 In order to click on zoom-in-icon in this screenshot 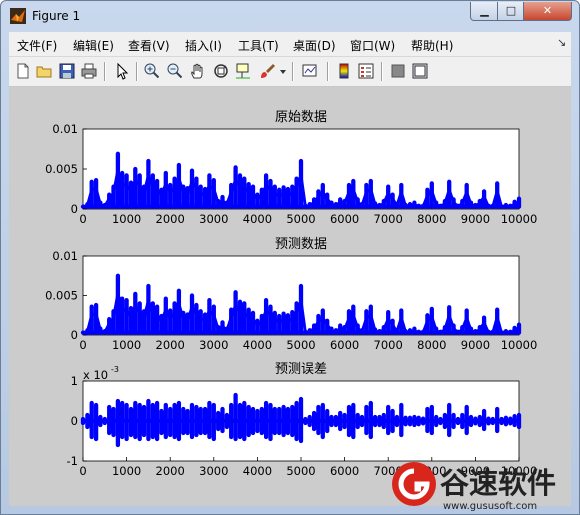, I will do `click(152, 71)`.